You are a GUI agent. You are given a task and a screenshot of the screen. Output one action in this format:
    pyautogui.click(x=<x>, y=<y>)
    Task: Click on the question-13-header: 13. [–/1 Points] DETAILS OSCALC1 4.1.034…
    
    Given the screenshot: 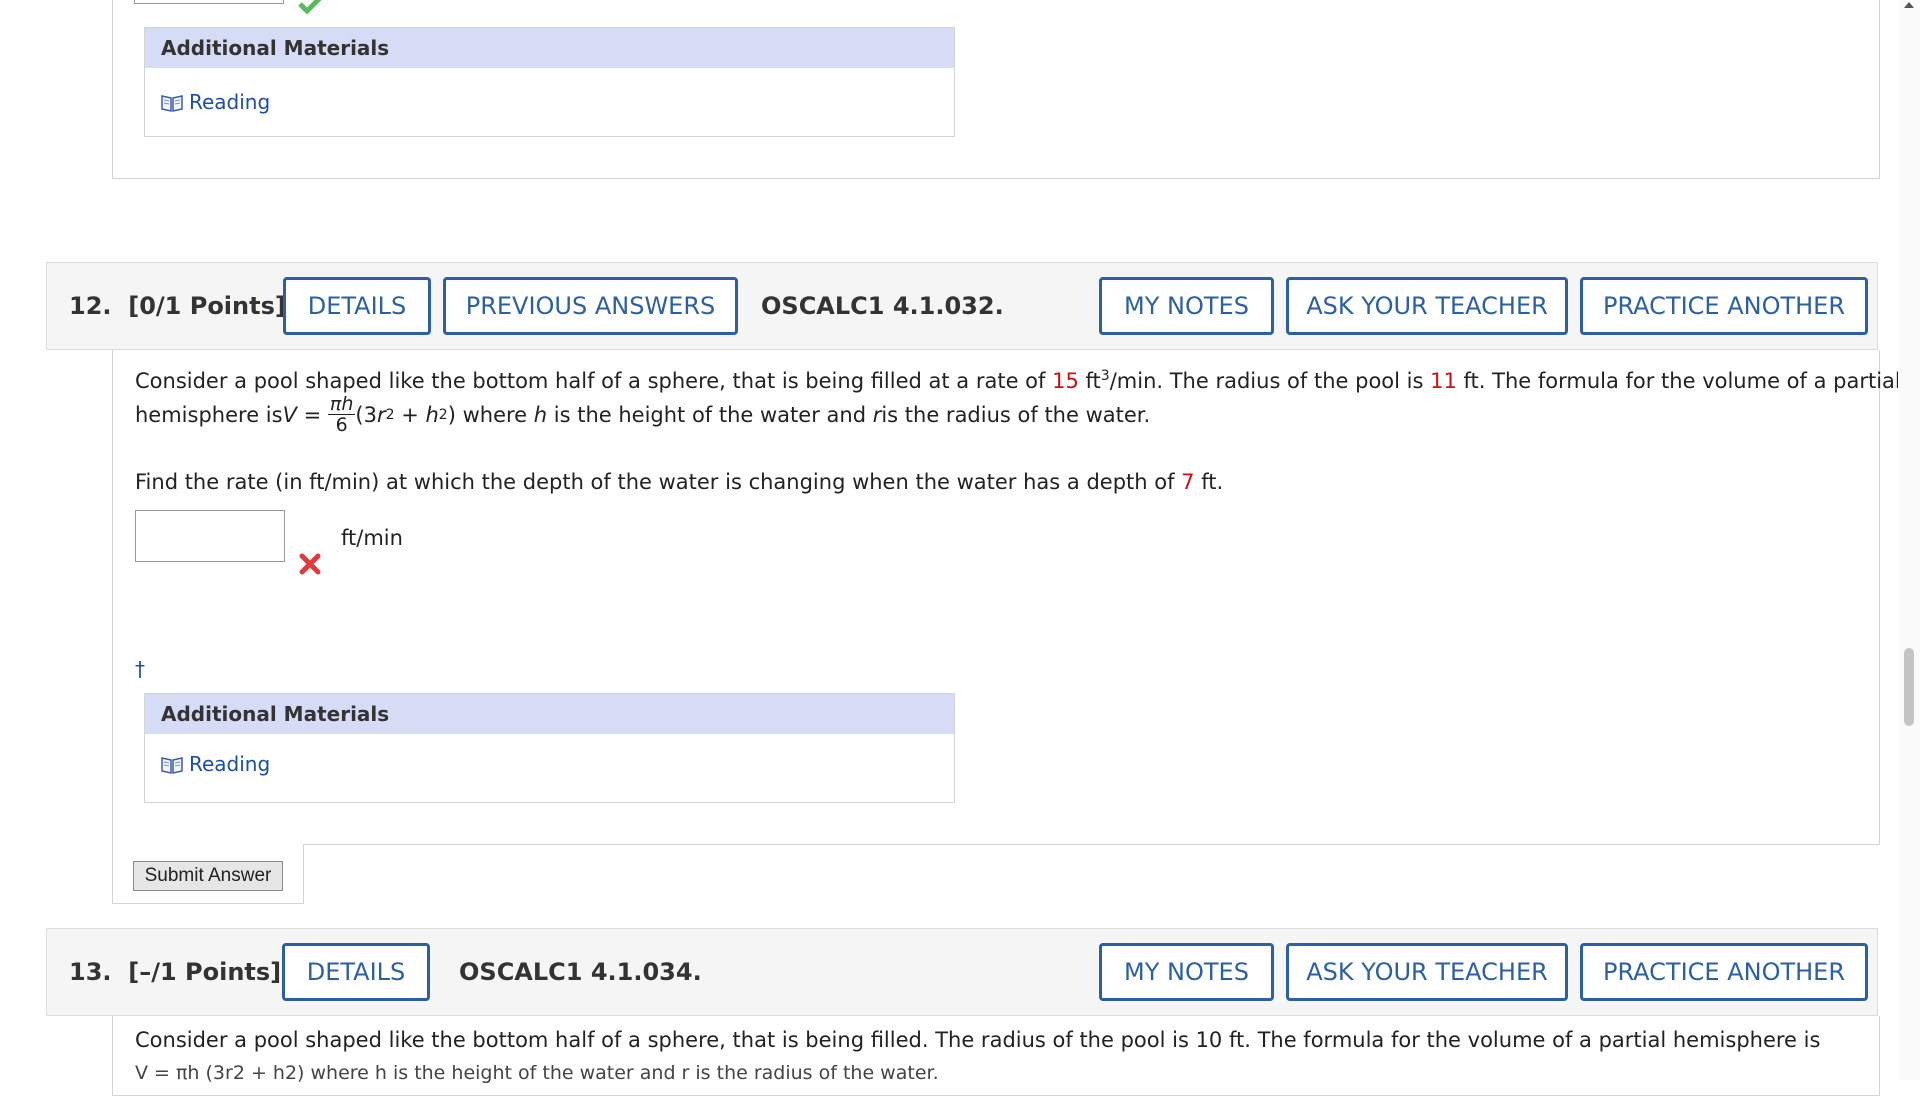 What is the action you would take?
    pyautogui.click(x=962, y=972)
    